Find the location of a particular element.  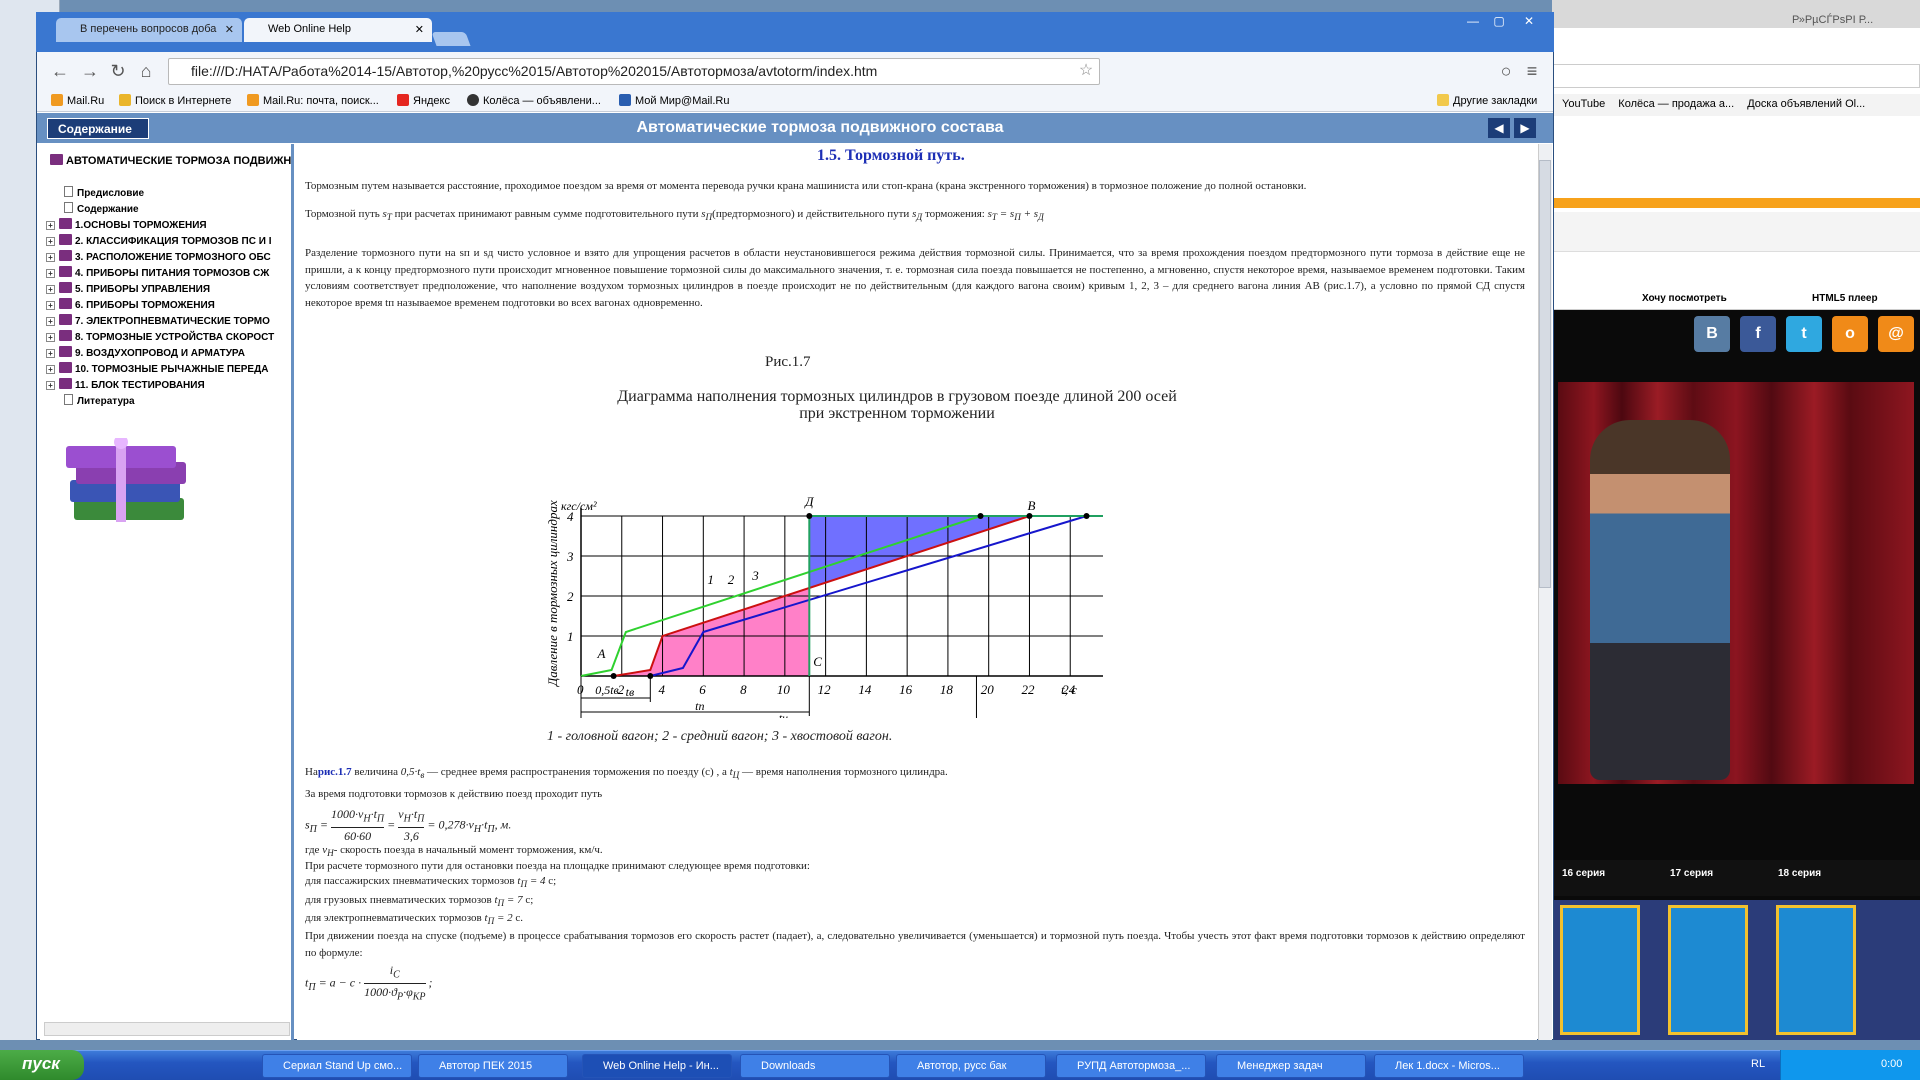

toc-item: +11. БЛОК ТЕСТИРОВАНИЯ is located at coordinates (125, 384).